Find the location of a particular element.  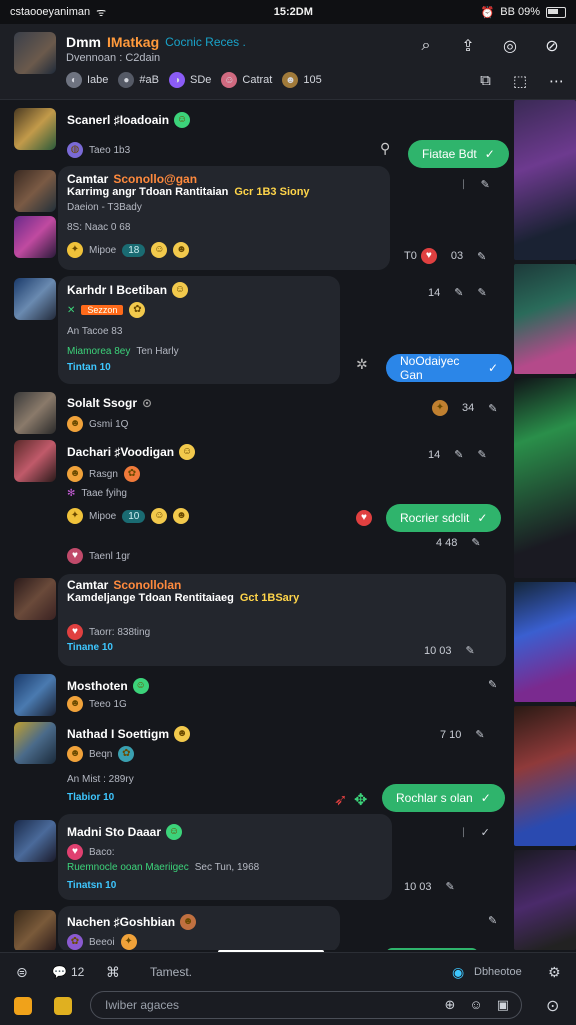

sender-name: Nathad I Soettigm ☻ is located at coordinates (129, 734).